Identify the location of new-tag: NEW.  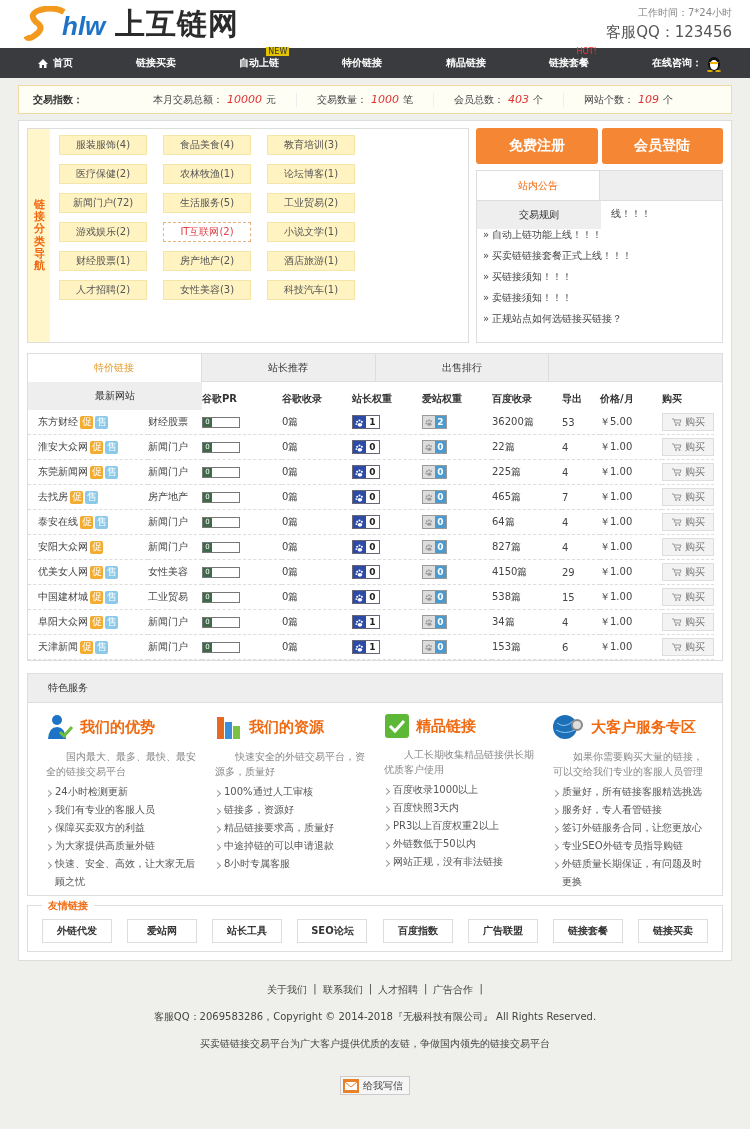
(278, 51).